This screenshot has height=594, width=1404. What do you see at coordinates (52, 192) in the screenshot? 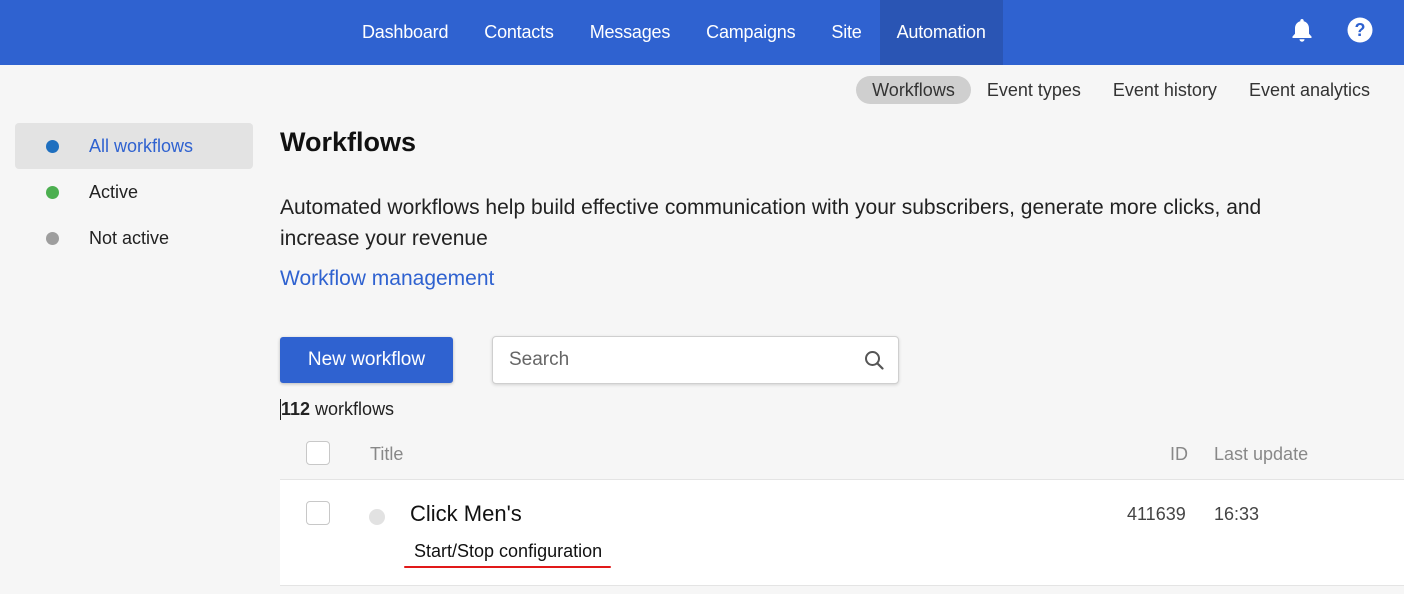
I see `status-dot-active` at bounding box center [52, 192].